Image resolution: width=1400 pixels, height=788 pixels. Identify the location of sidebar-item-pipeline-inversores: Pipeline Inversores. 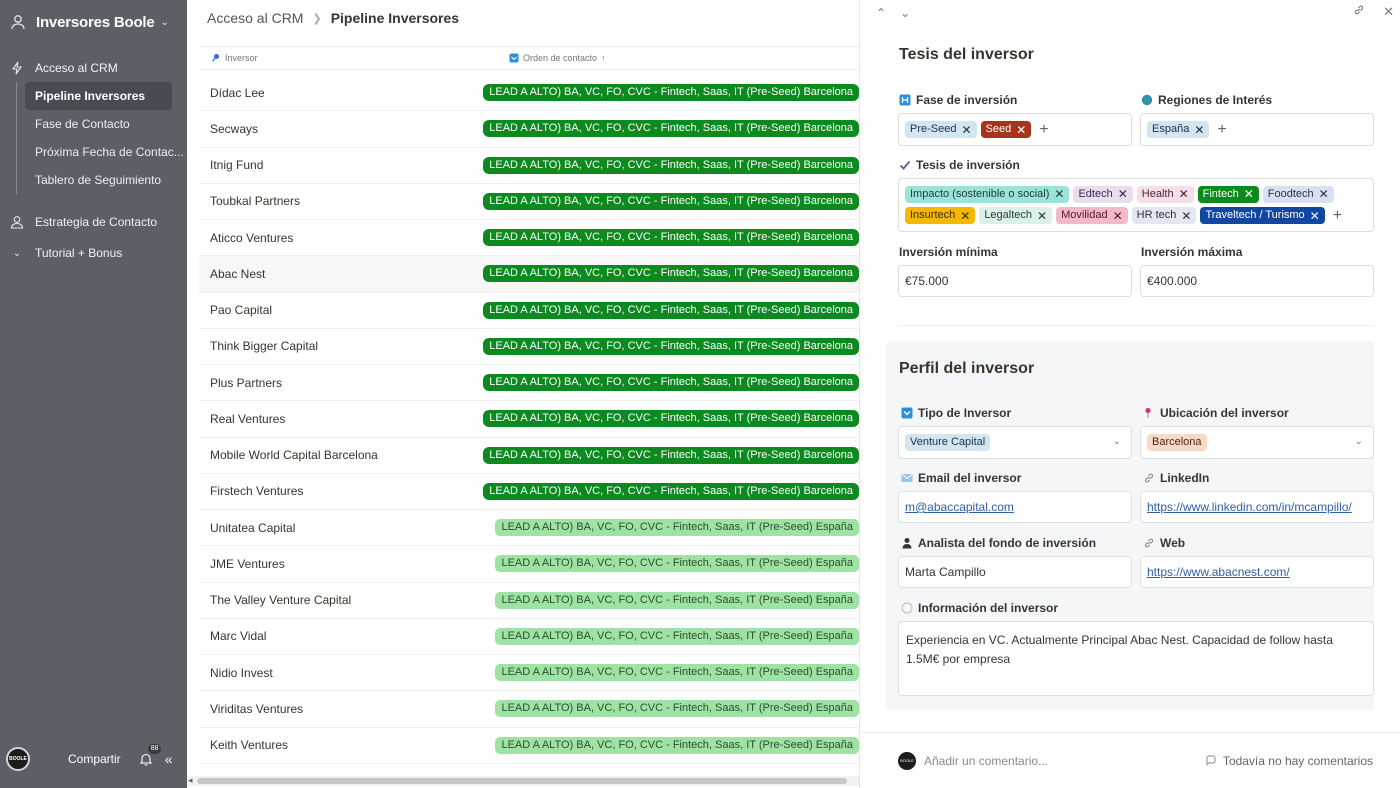
(98, 96).